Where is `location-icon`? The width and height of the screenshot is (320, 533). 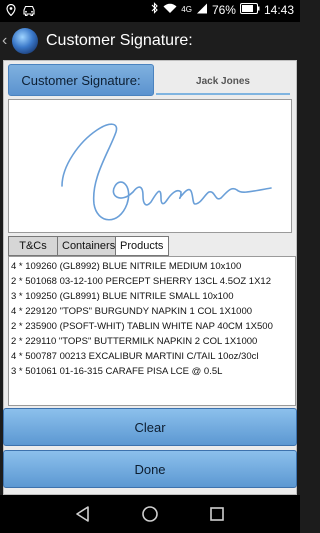
location-icon is located at coordinates (11, 12).